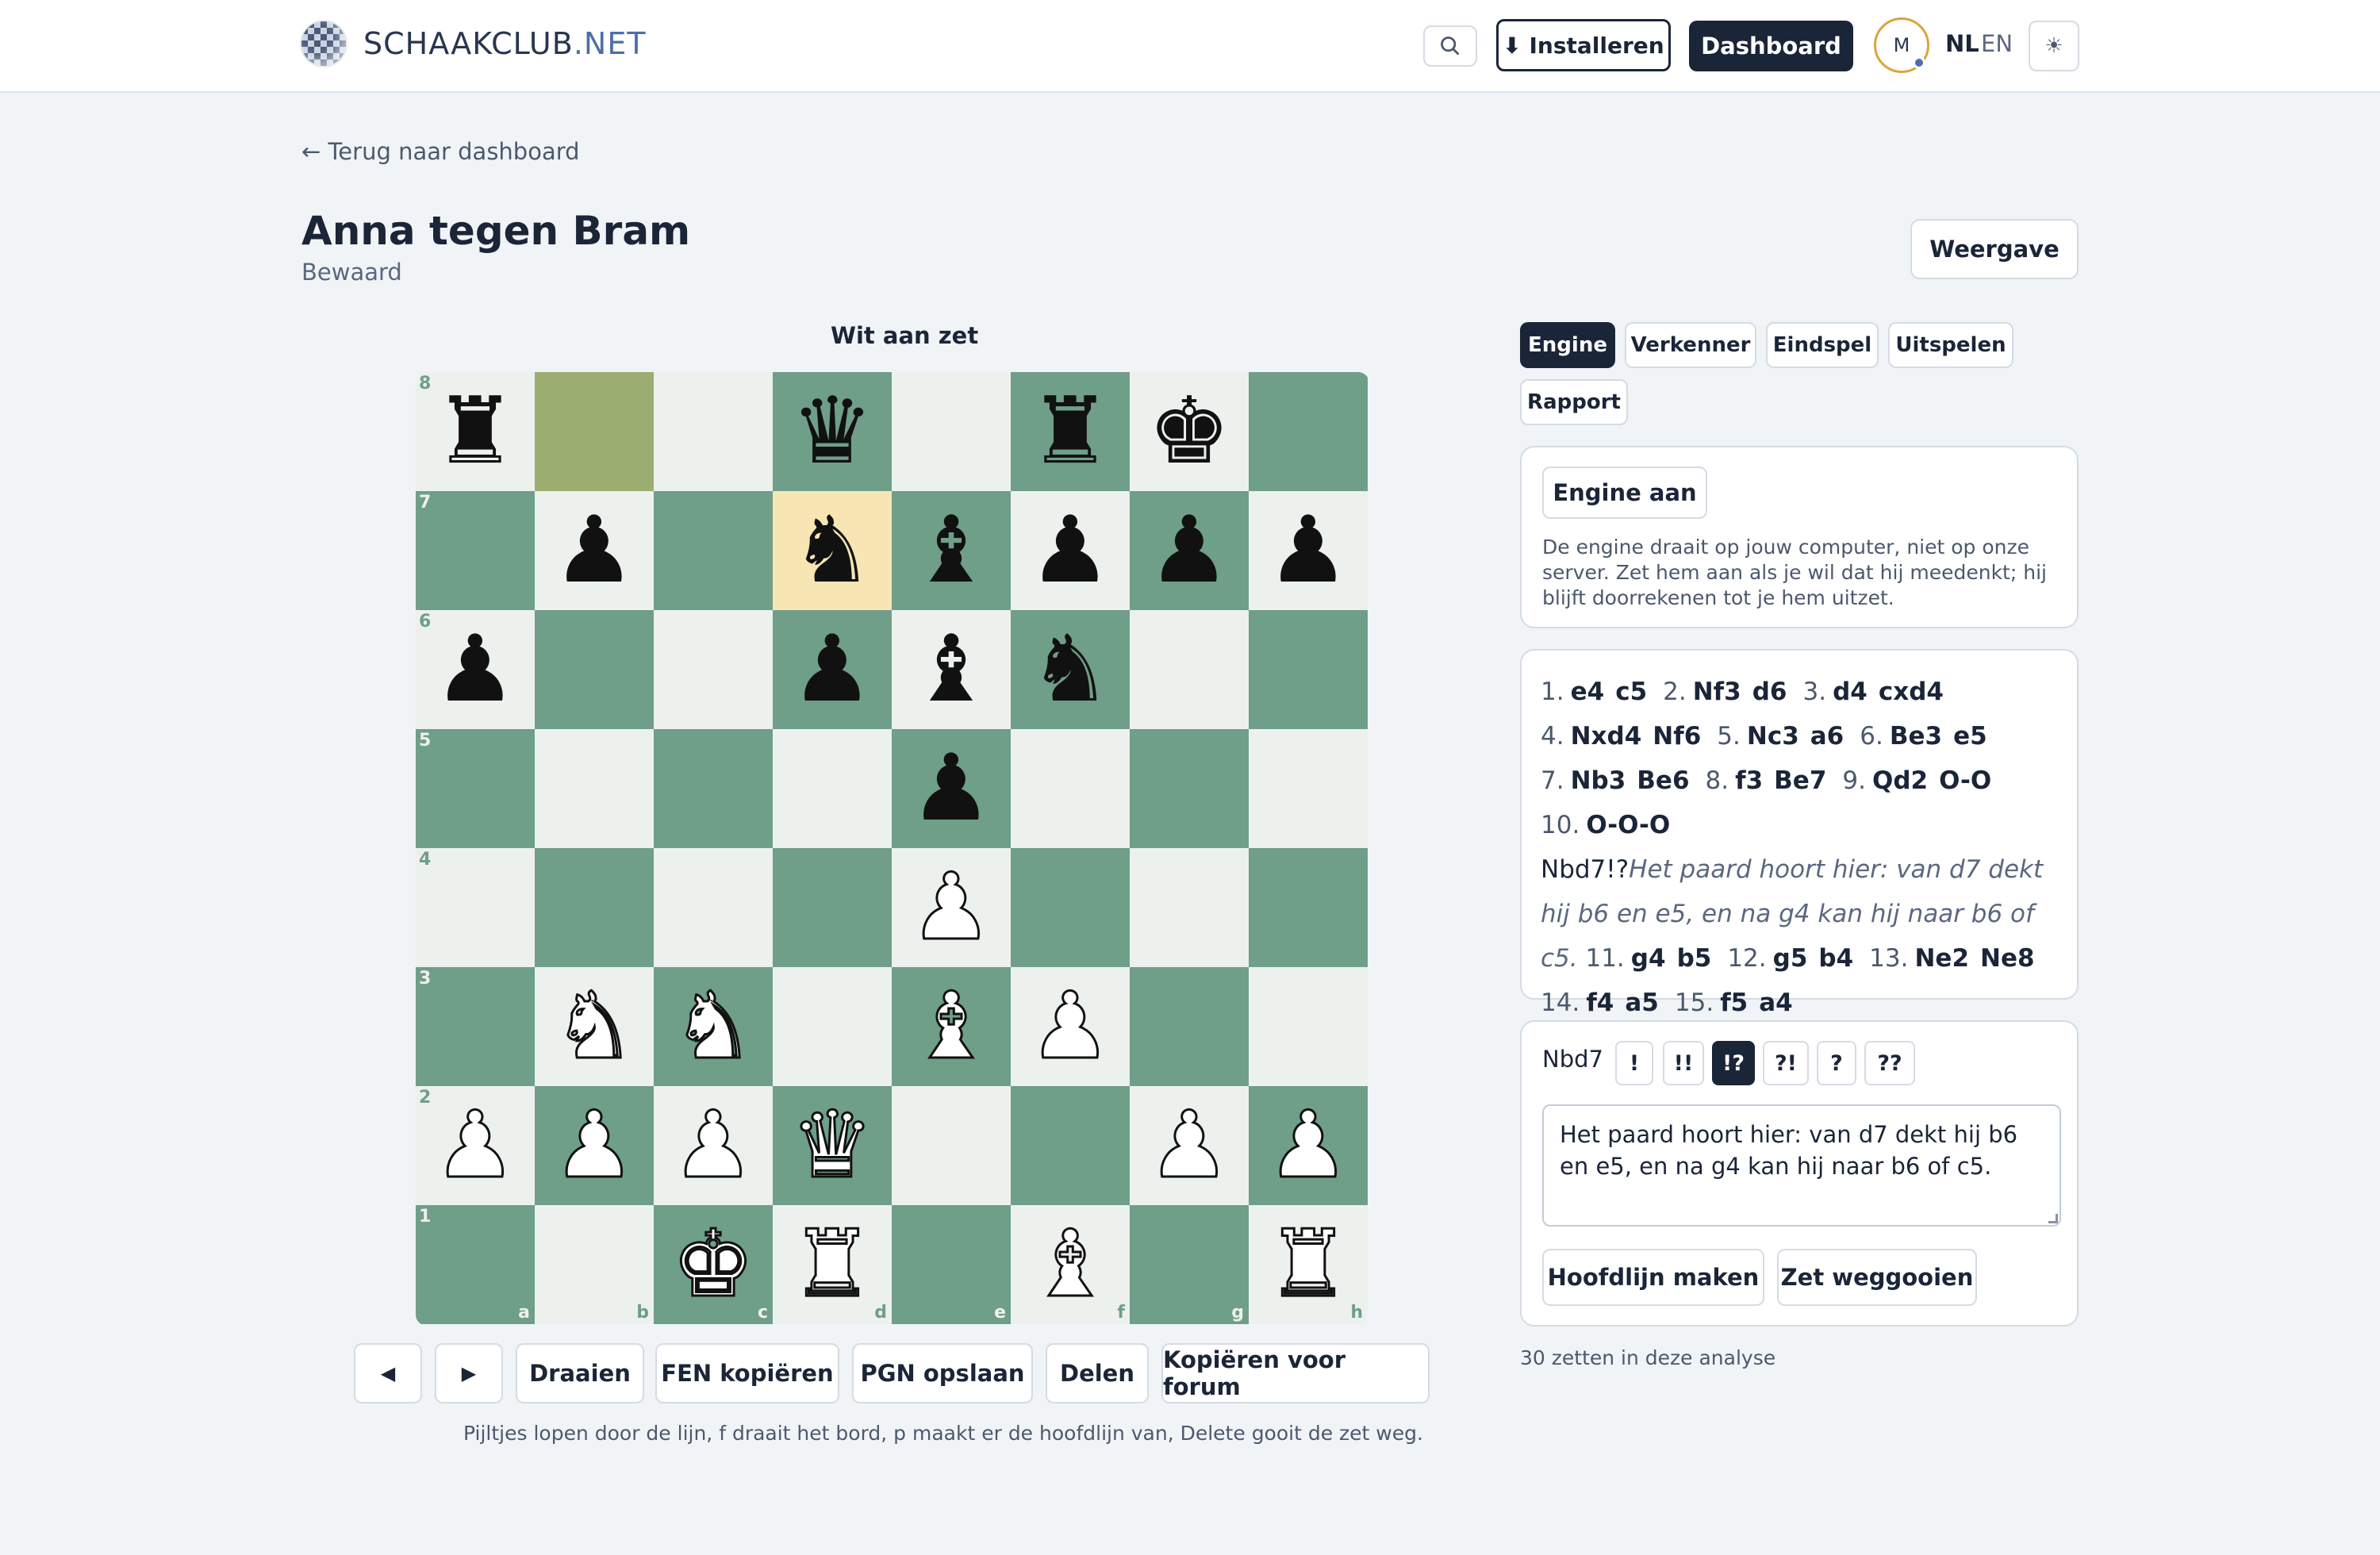 The height and width of the screenshot is (1555, 2380). I want to click on square-e5: ♟, so click(951, 789).